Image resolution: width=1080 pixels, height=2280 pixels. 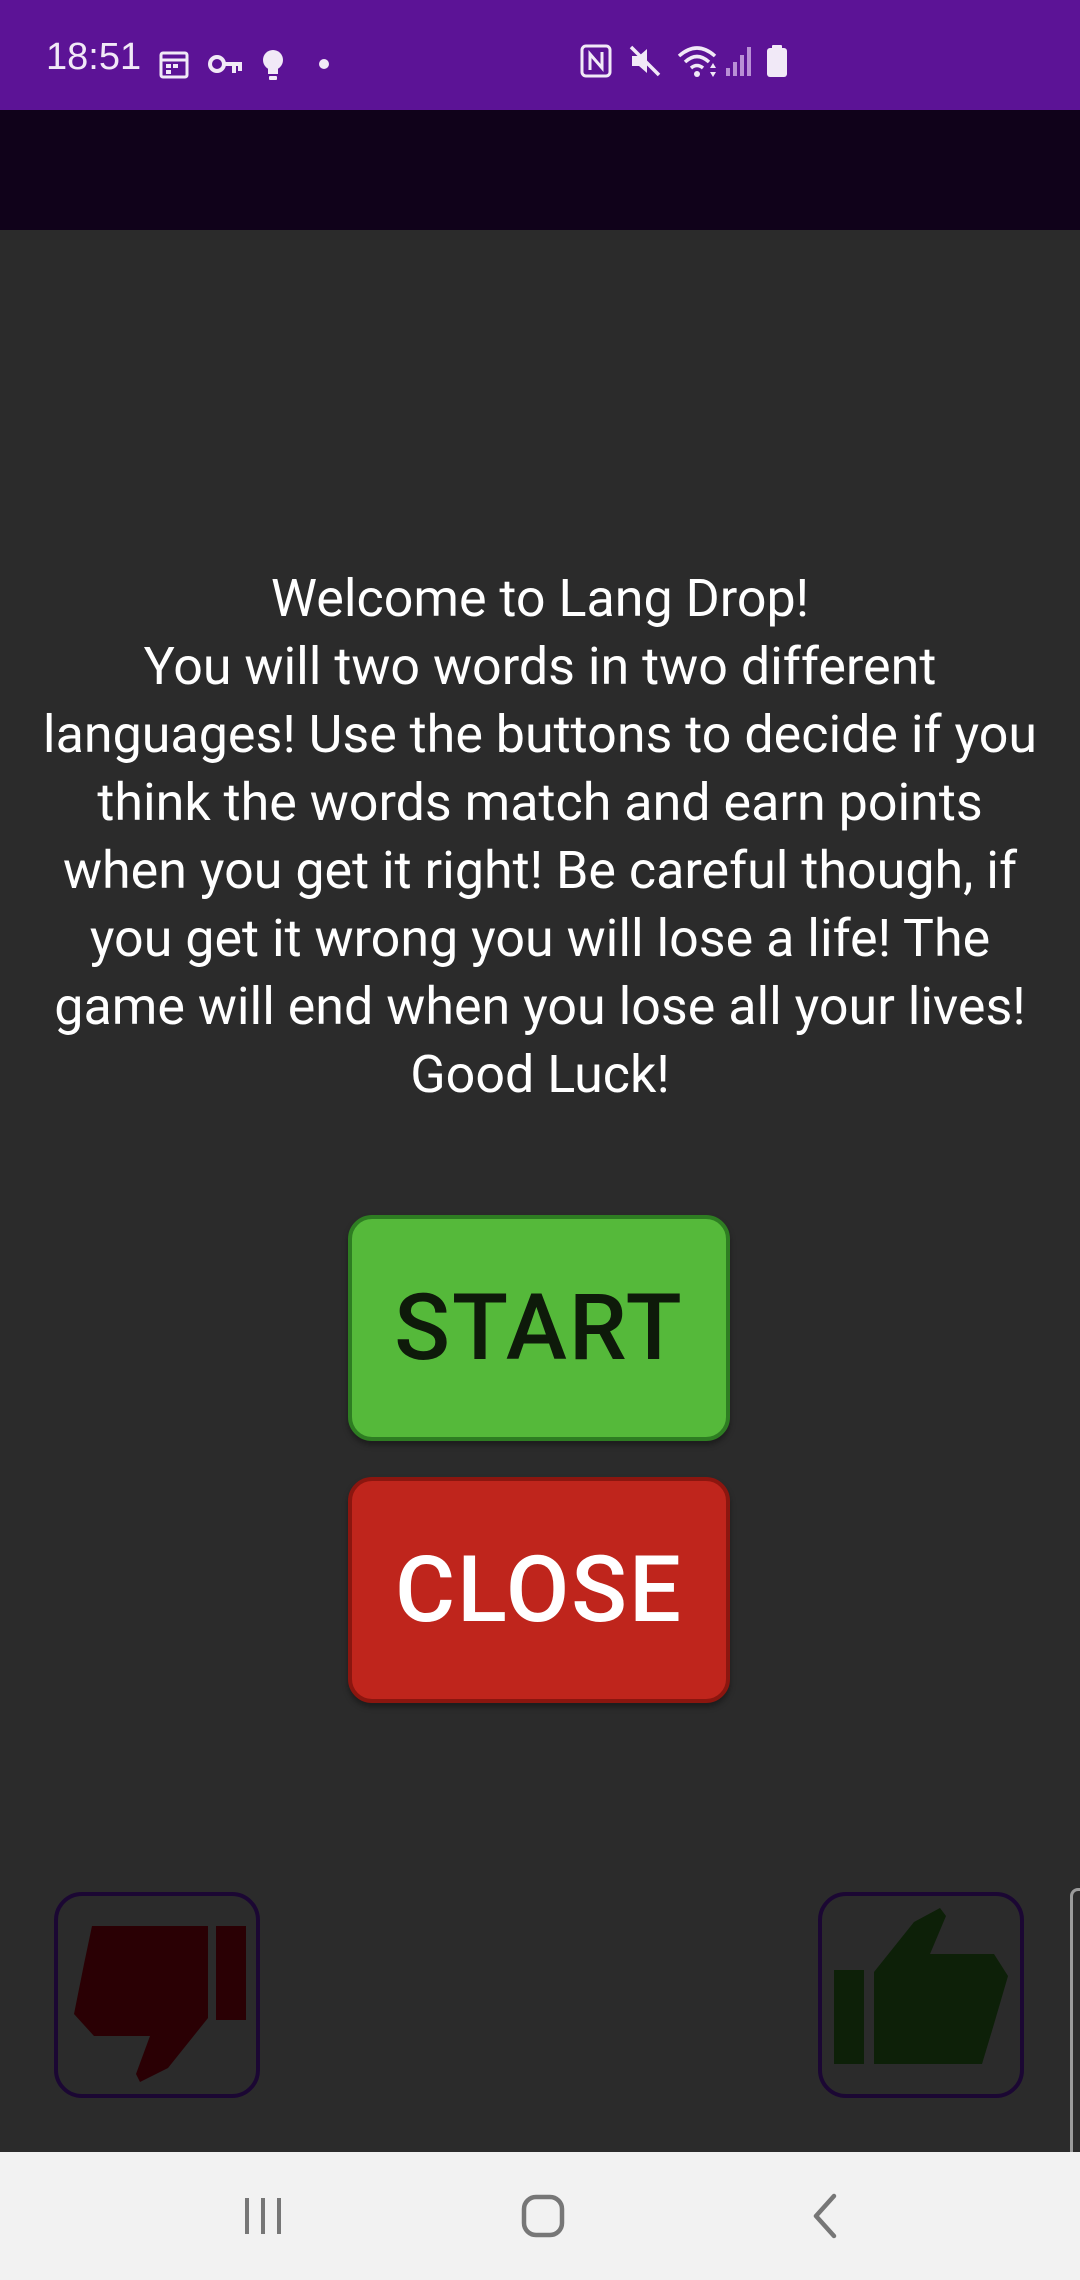 What do you see at coordinates (921, 1986) in the screenshot?
I see `thumbs-up-icon` at bounding box center [921, 1986].